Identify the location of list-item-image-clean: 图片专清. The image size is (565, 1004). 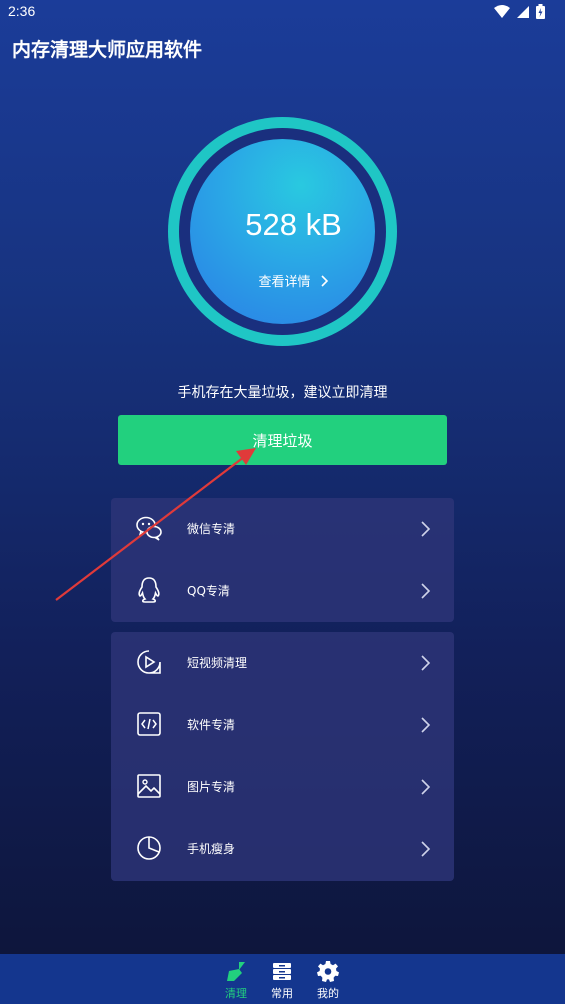
(282, 787).